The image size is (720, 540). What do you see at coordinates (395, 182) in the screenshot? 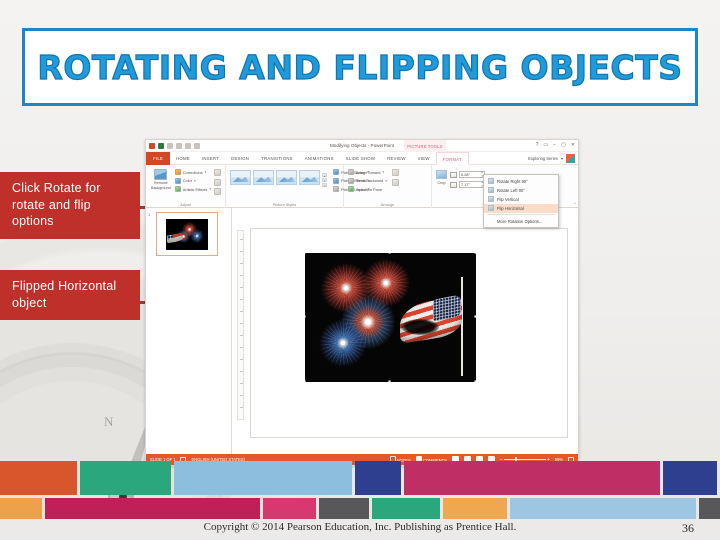
I see `group-objects-icon` at bounding box center [395, 182].